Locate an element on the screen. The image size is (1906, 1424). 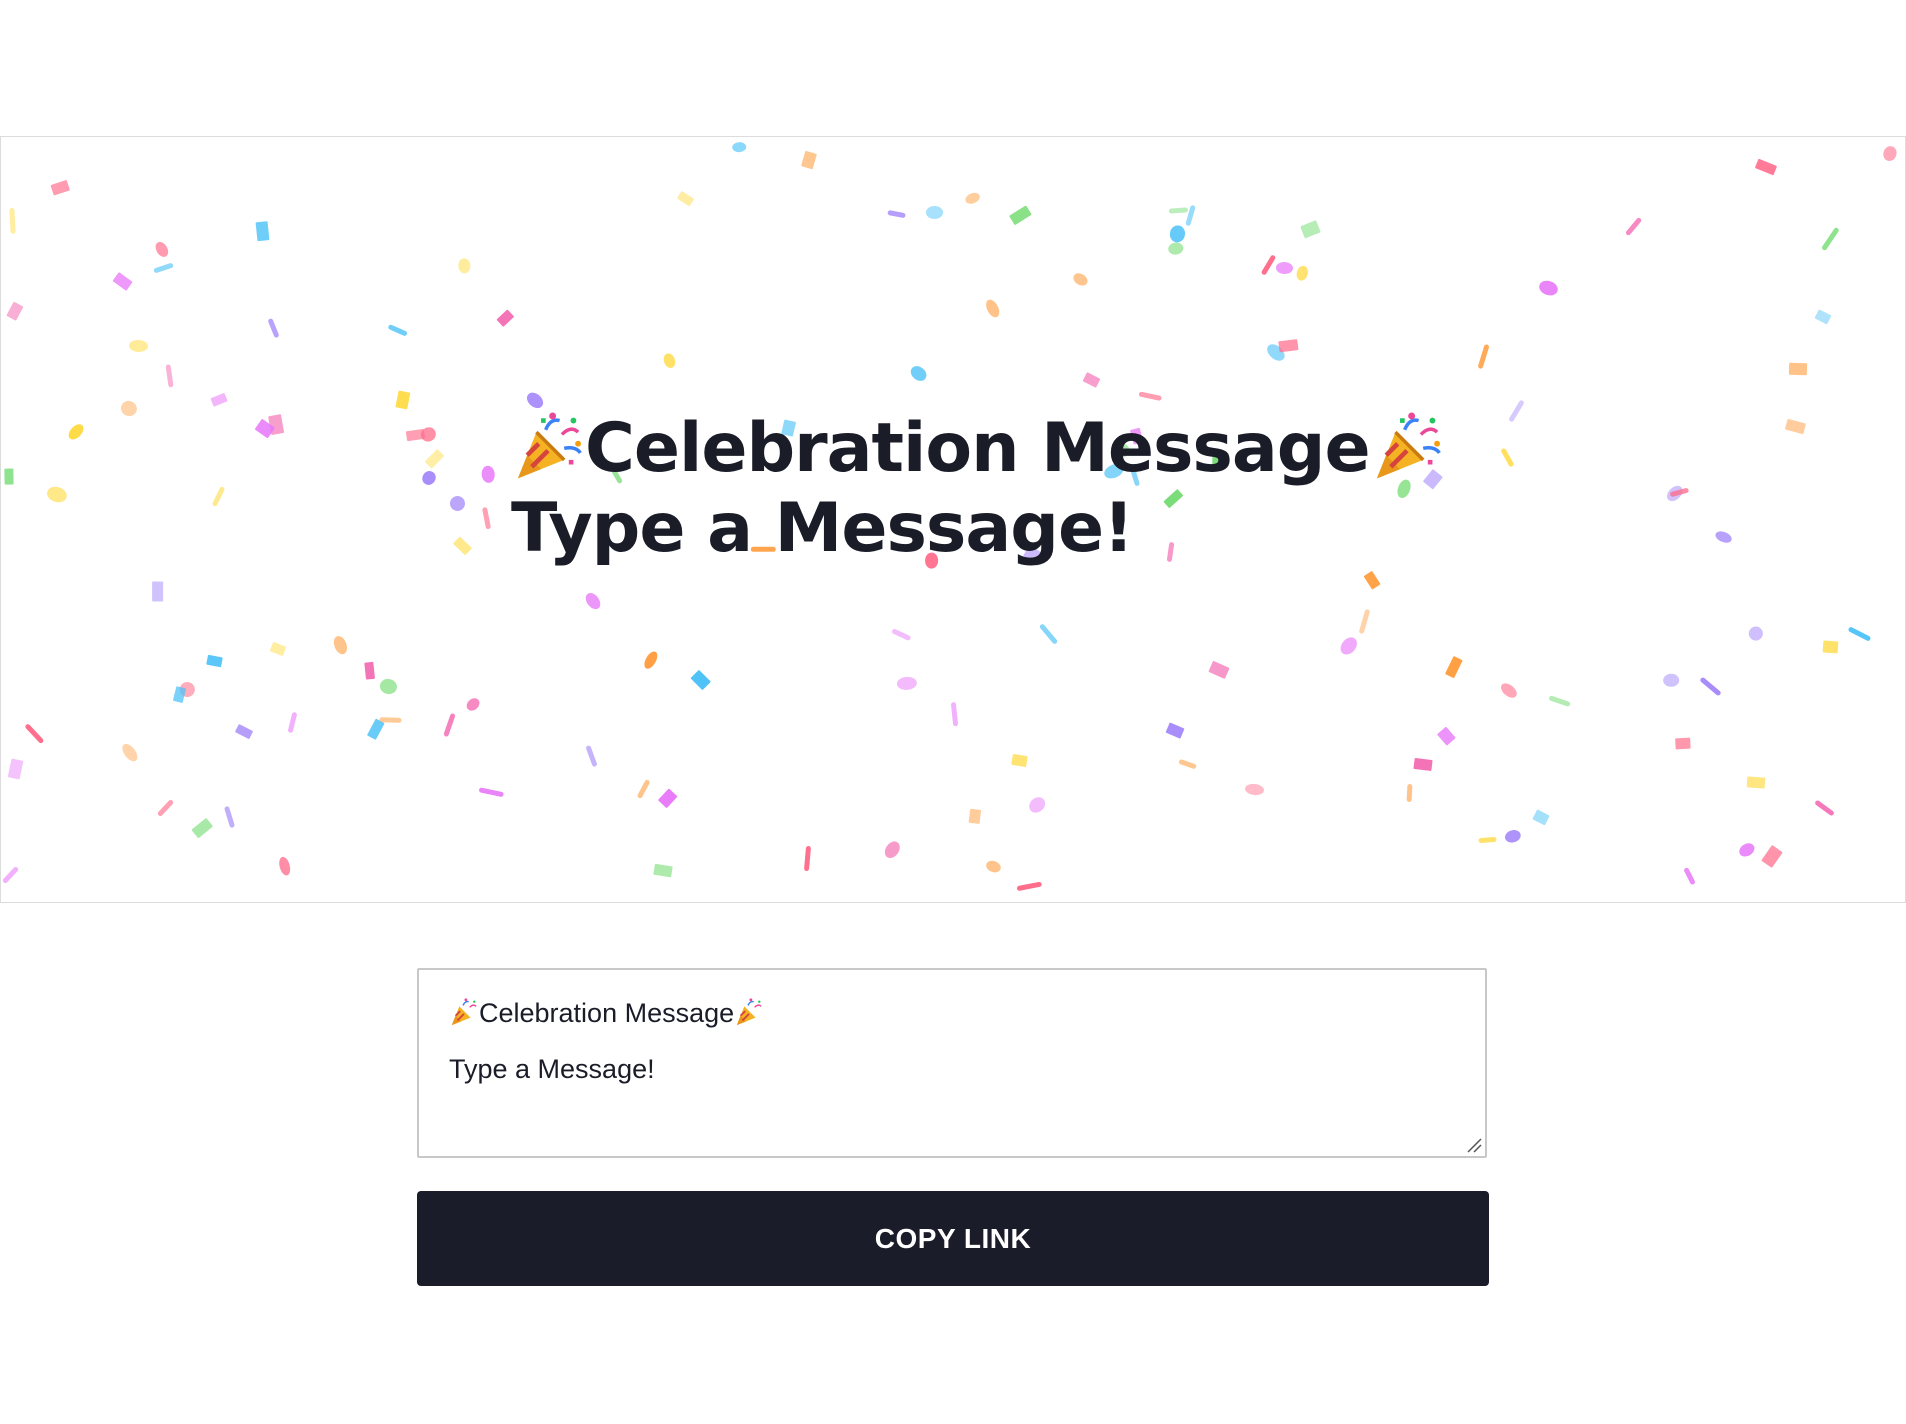
banner-title-line: Celebration Message is located at coordinates (977, 449).